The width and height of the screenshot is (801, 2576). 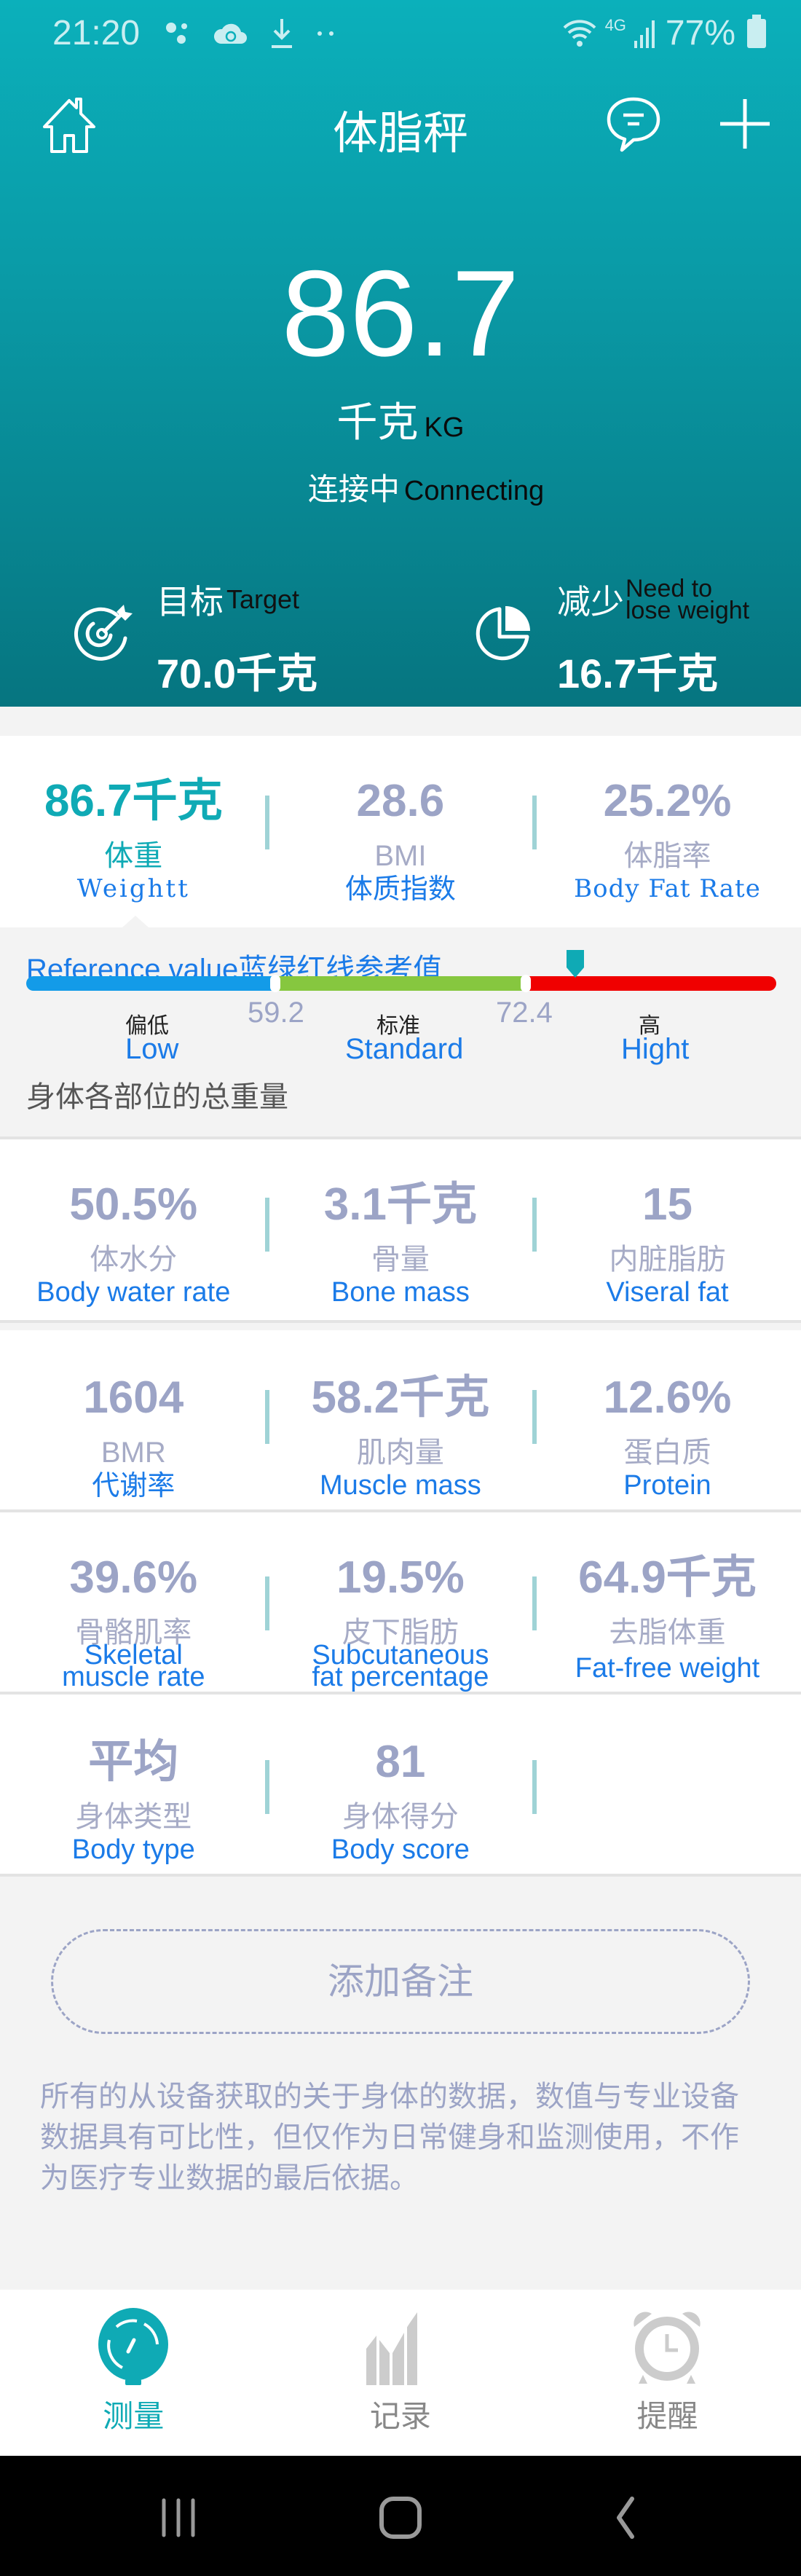 What do you see at coordinates (133, 1621) in the screenshot?
I see `metric-skeletal-muscle: 39.6% 骨骼肌率 Skeletal muscle rate` at bounding box center [133, 1621].